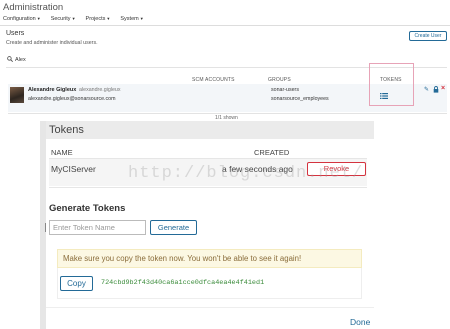 The width and height of the screenshot is (450, 329). Describe the element at coordinates (73, 169) in the screenshot. I see `token-name: MyCIServer` at that location.